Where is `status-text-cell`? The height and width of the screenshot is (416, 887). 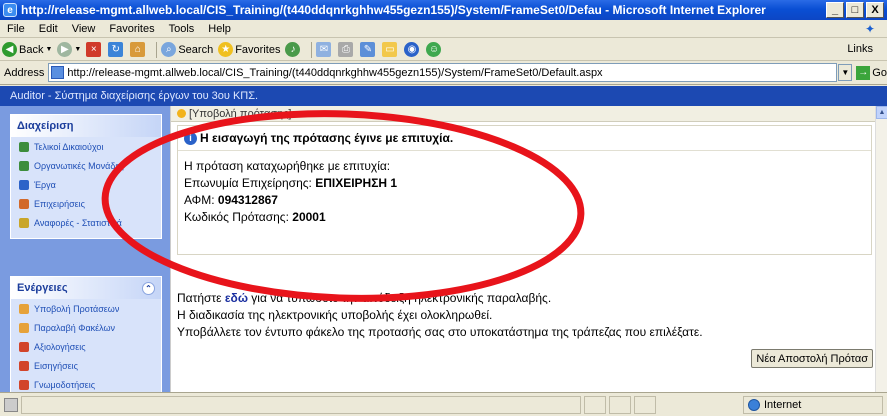
status-text-cell is located at coordinates (301, 404).